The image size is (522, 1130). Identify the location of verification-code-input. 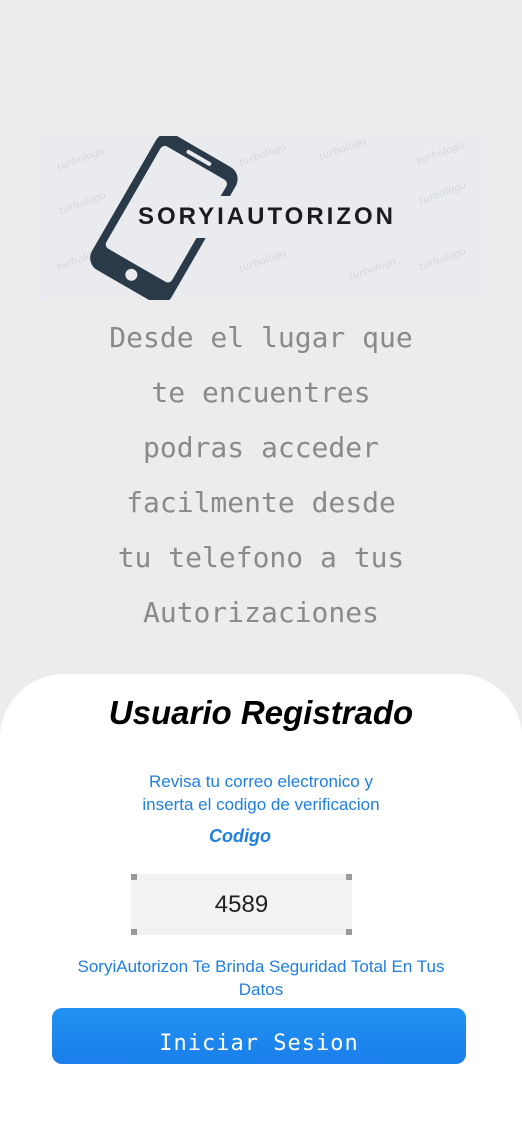
(241, 904).